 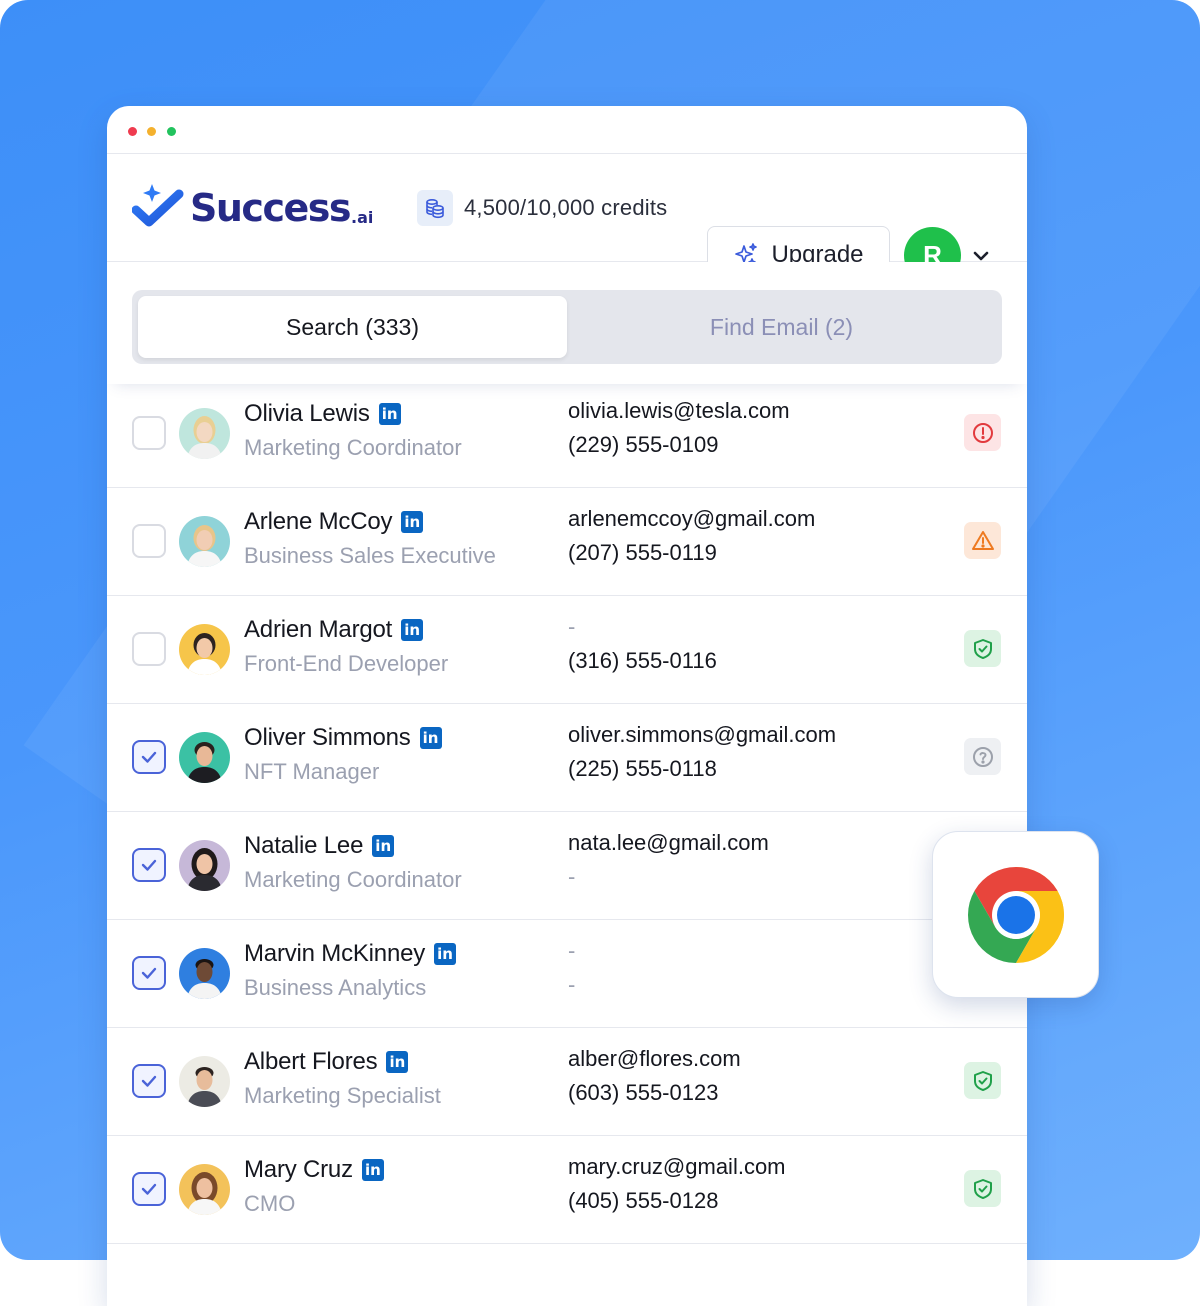 I want to click on contact-phone: (405) 555-0128, so click(x=643, y=1200).